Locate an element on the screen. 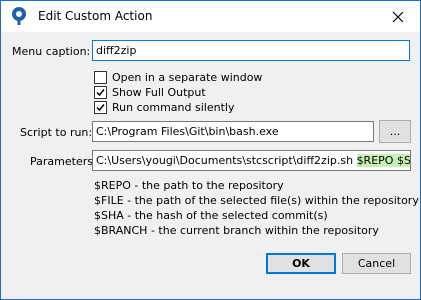 This screenshot has height=300, width=421. close-icon is located at coordinates (398, 16).